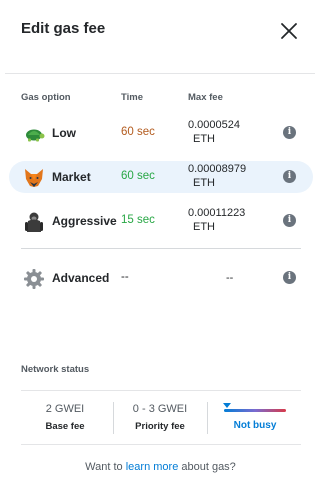  I want to click on busy-gradient, so click(255, 410).